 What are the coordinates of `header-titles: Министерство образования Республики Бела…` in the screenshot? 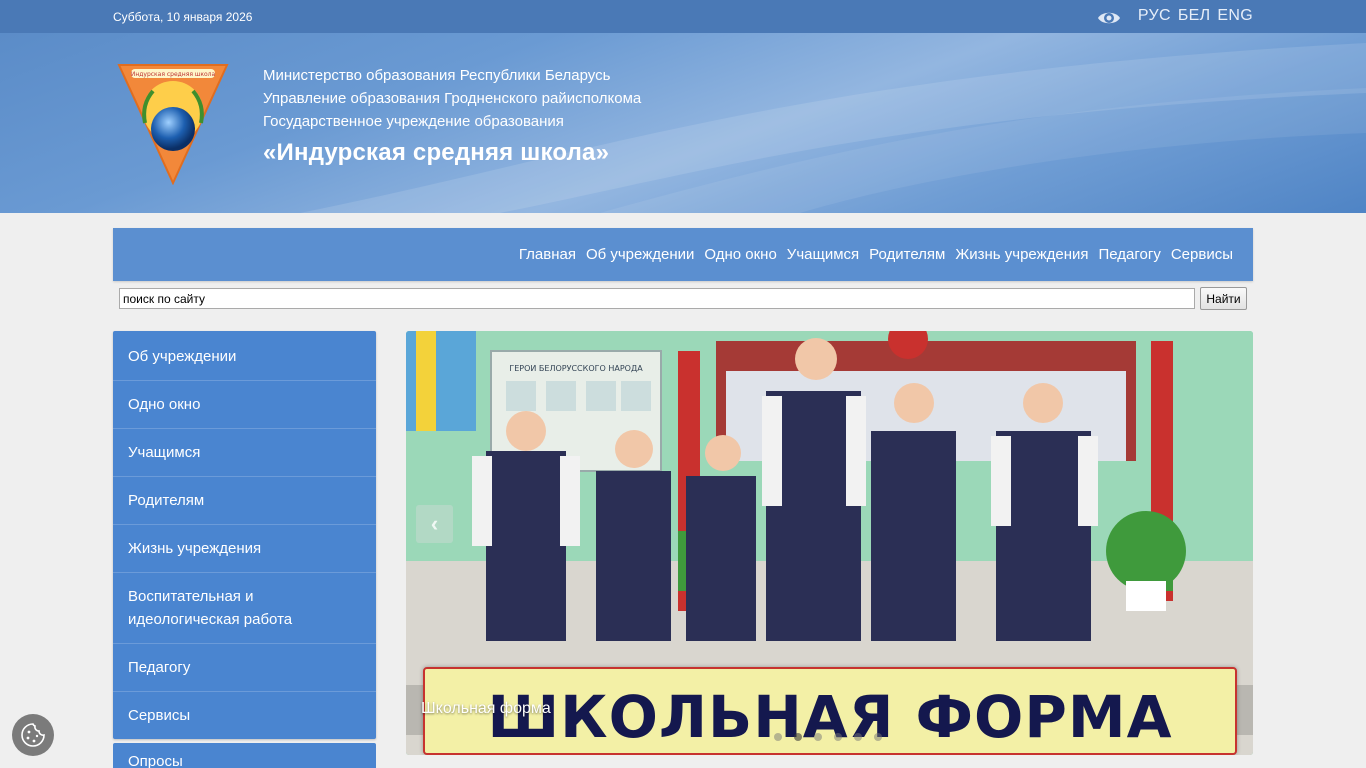 It's located at (452, 115).